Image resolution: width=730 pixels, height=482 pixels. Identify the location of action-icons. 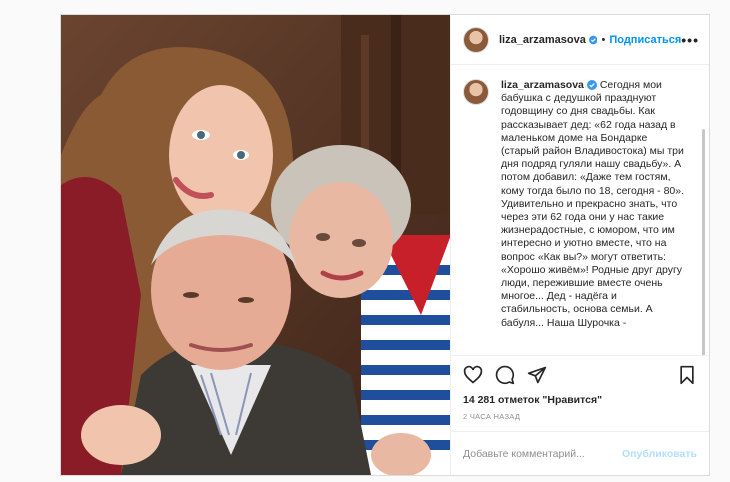
(580, 375).